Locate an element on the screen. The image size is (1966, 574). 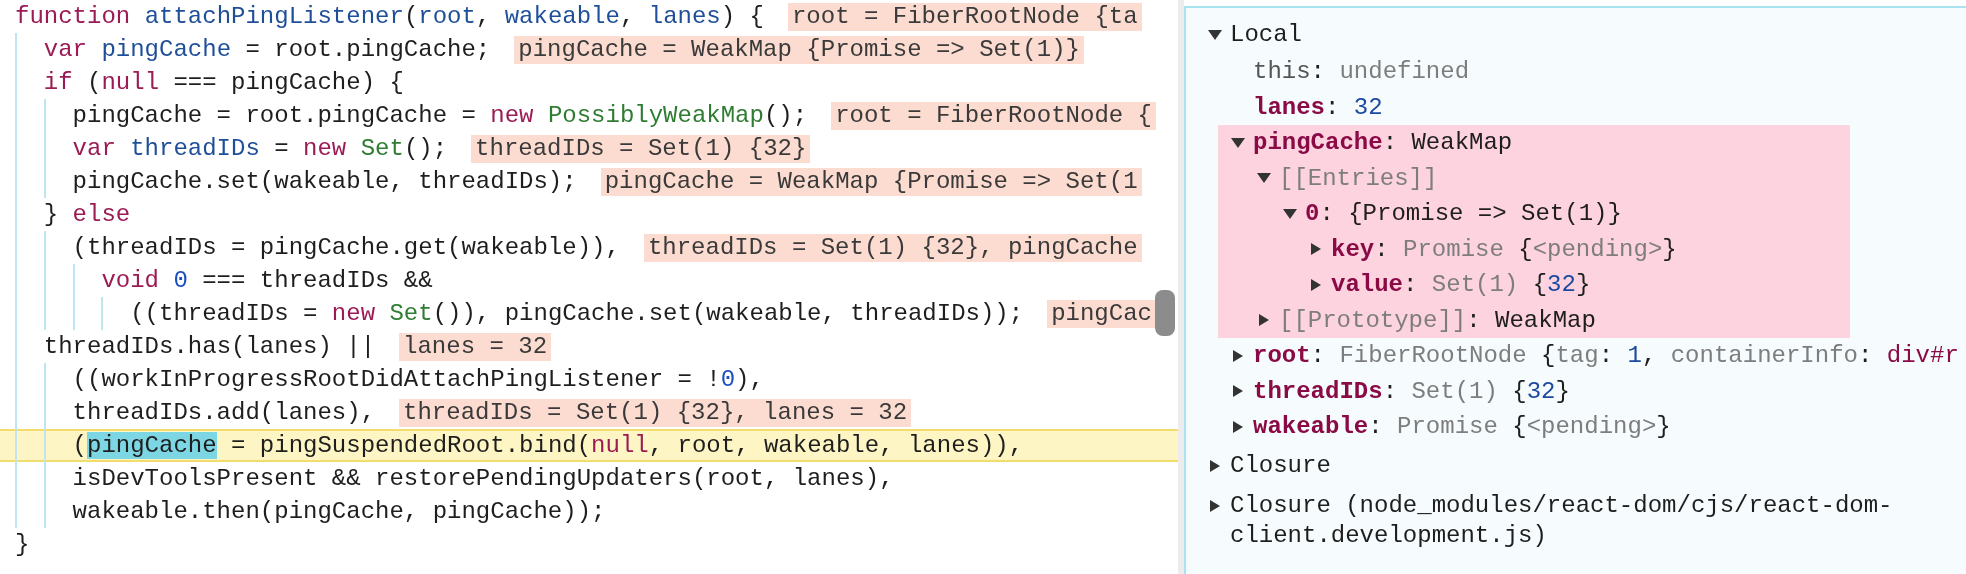
scope-variable: 0: {Promise => Set(1)} is located at coordinates (1463, 214).